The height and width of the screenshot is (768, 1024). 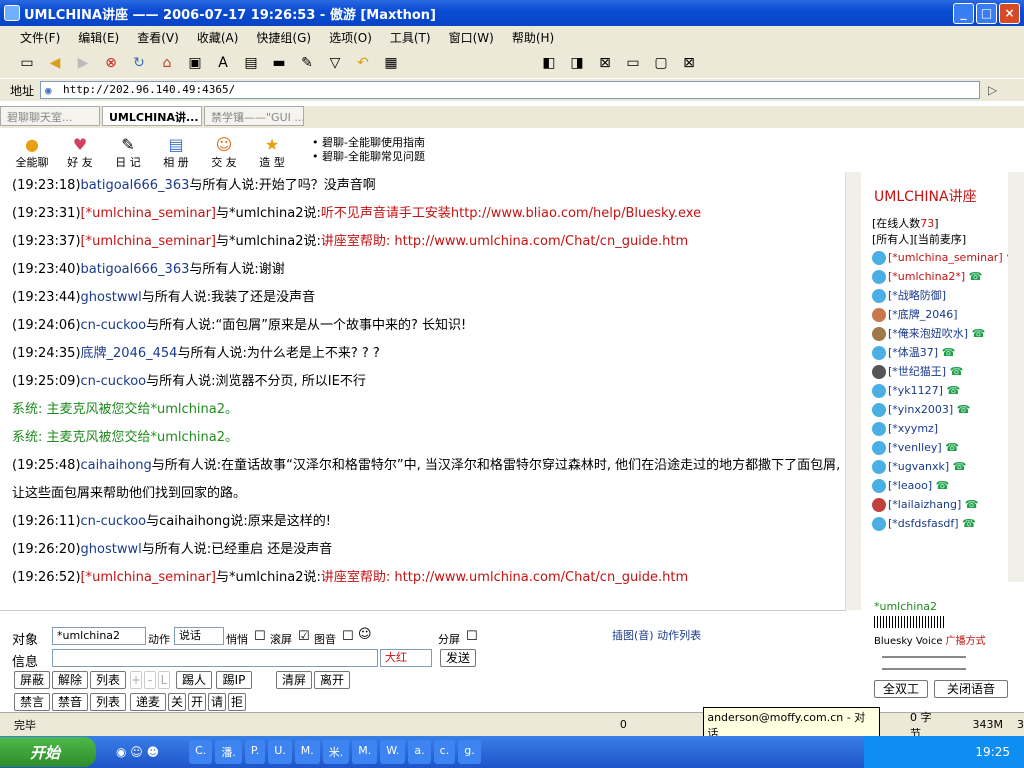 What do you see at coordinates (108, 680) in the screenshot?
I see `list-button: 列表` at bounding box center [108, 680].